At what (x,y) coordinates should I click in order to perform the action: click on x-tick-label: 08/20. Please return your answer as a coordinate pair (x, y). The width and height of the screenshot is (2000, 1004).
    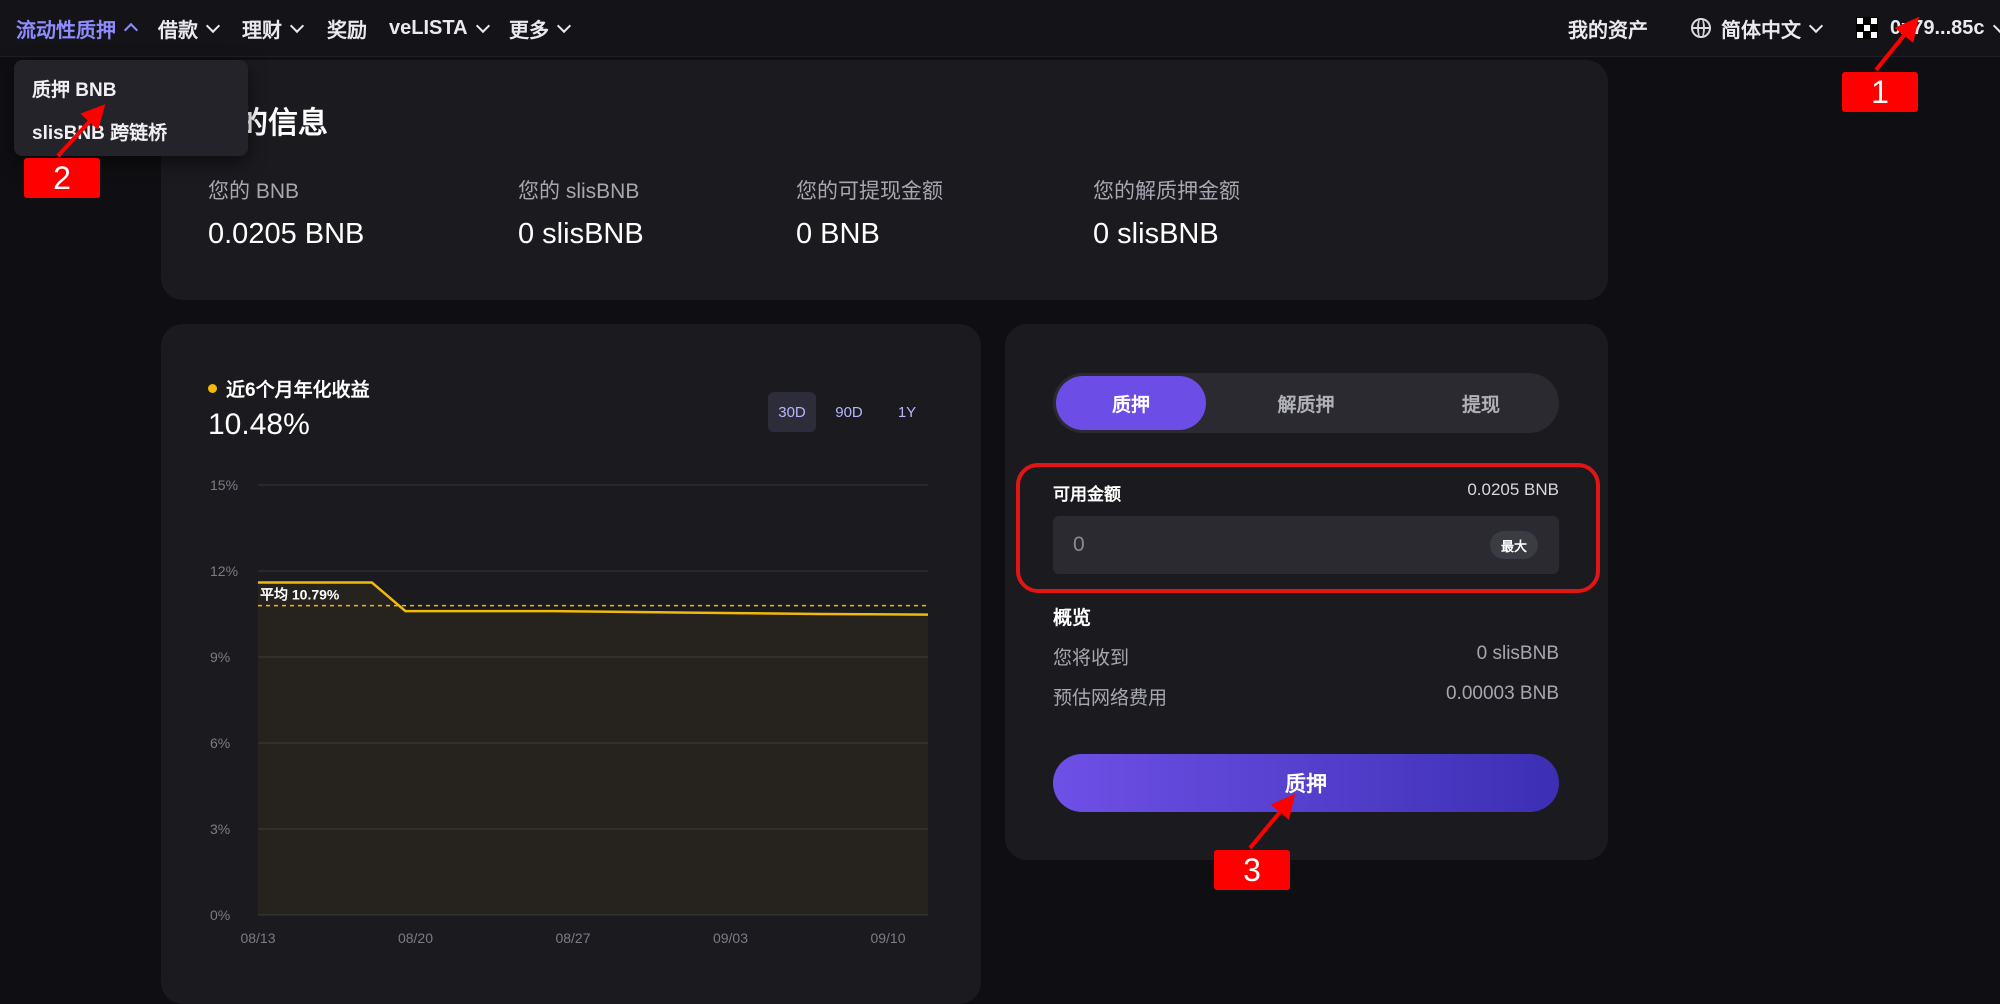
    Looking at the image, I should click on (415, 938).